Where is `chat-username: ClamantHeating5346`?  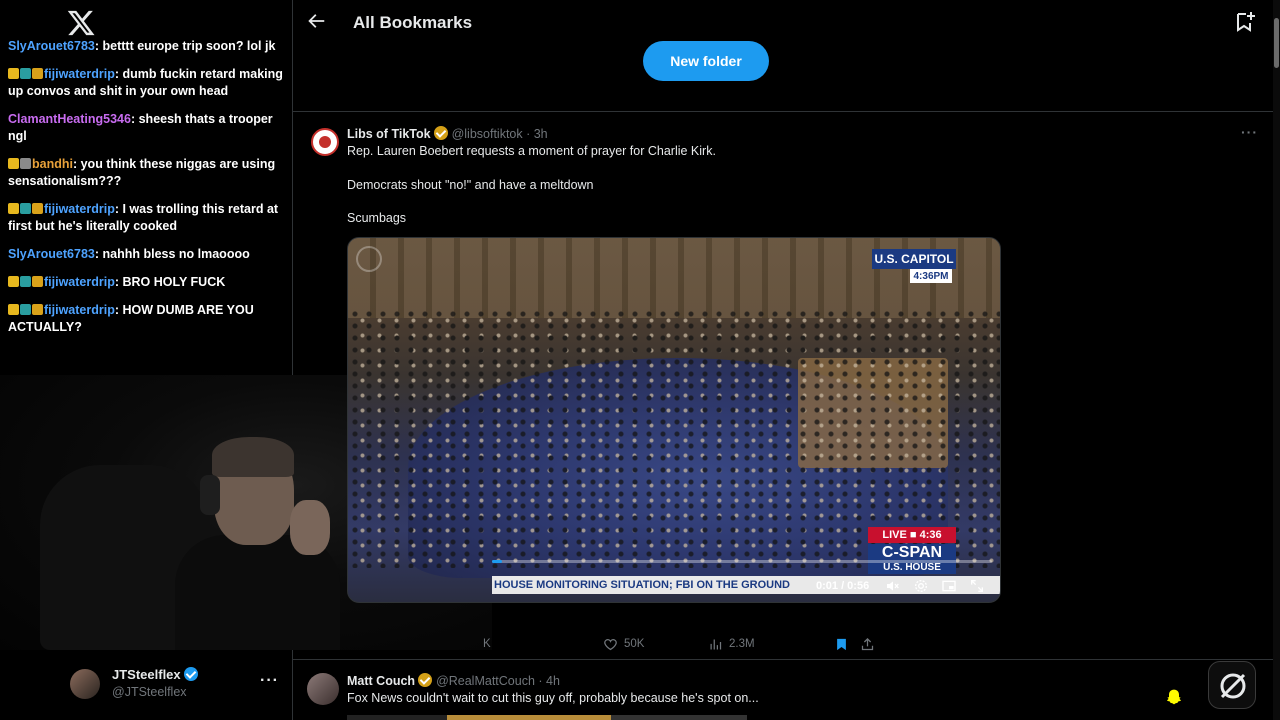 chat-username: ClamantHeating5346 is located at coordinates (69, 119).